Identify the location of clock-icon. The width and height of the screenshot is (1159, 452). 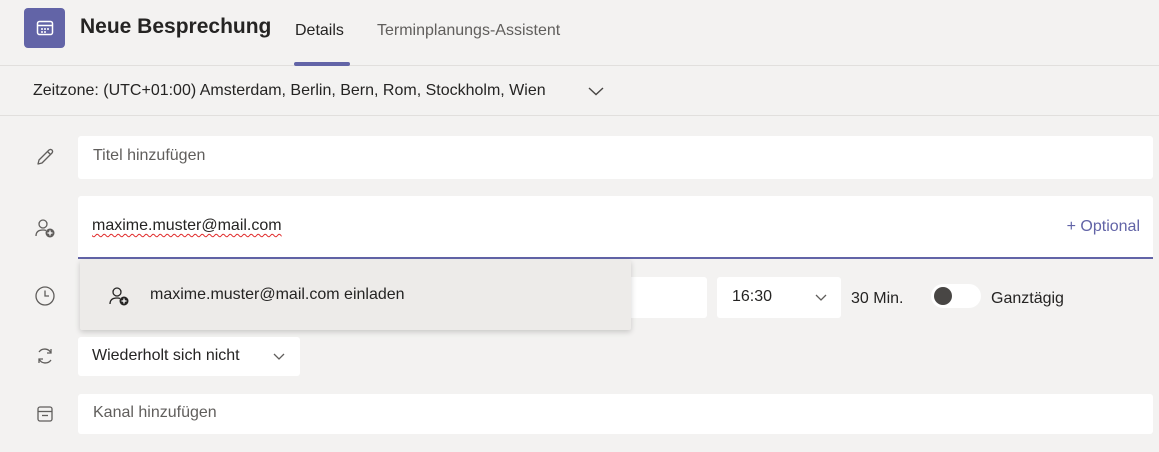
(45, 296).